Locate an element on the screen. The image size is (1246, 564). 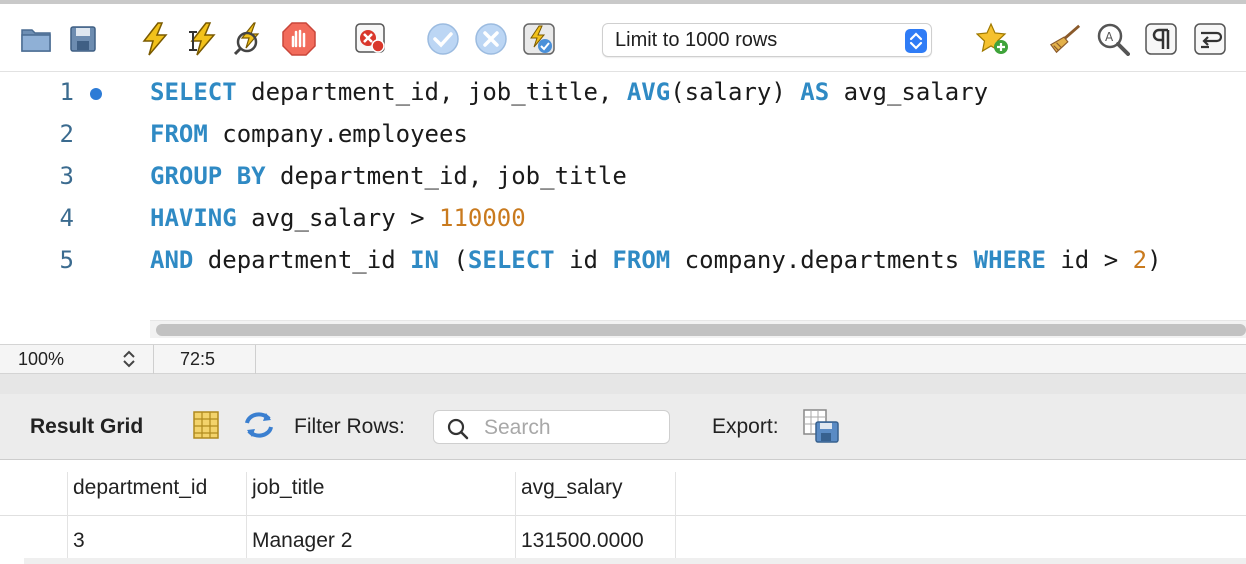
rollback-icon is located at coordinates (491, 39).